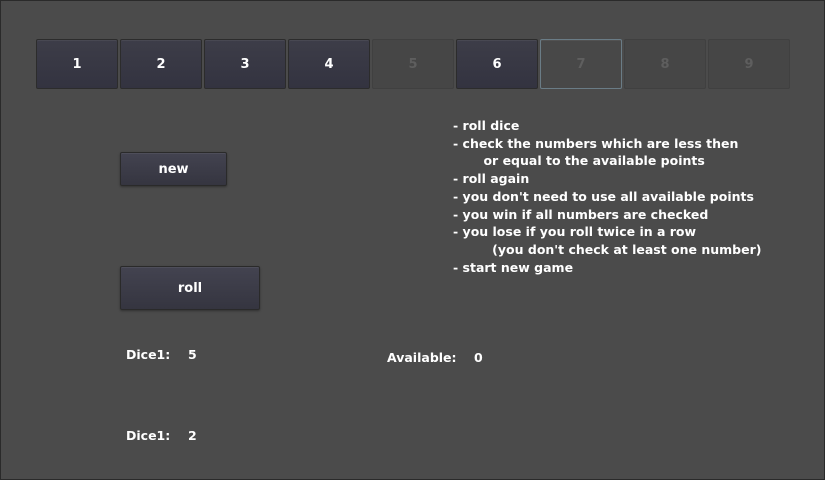 This screenshot has width=825, height=480. I want to click on dice2-label: Dice1:, so click(148, 435).